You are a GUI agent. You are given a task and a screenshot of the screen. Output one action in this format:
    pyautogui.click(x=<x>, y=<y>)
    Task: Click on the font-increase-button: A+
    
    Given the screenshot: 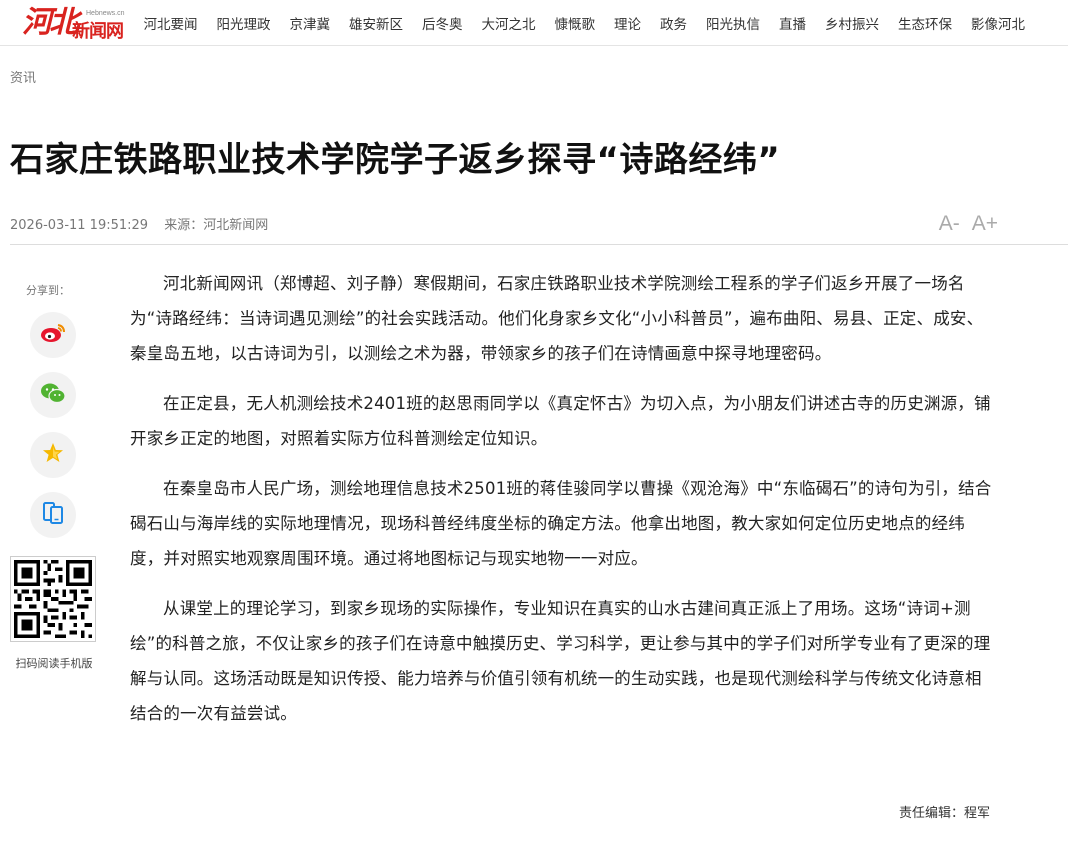 What is the action you would take?
    pyautogui.click(x=985, y=224)
    